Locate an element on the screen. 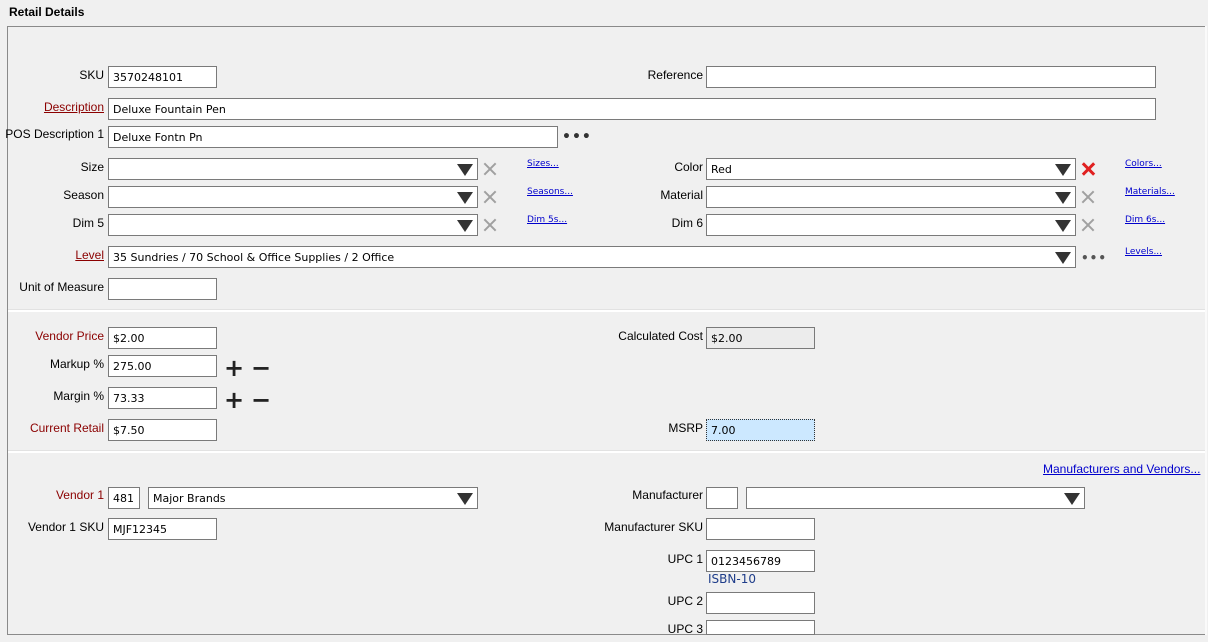 This screenshot has height=642, width=1208. margin-input: 73.33 is located at coordinates (162, 398).